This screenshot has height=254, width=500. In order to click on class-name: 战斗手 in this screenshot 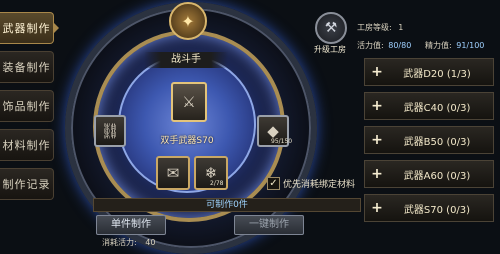, I will do `click(186, 60)`.